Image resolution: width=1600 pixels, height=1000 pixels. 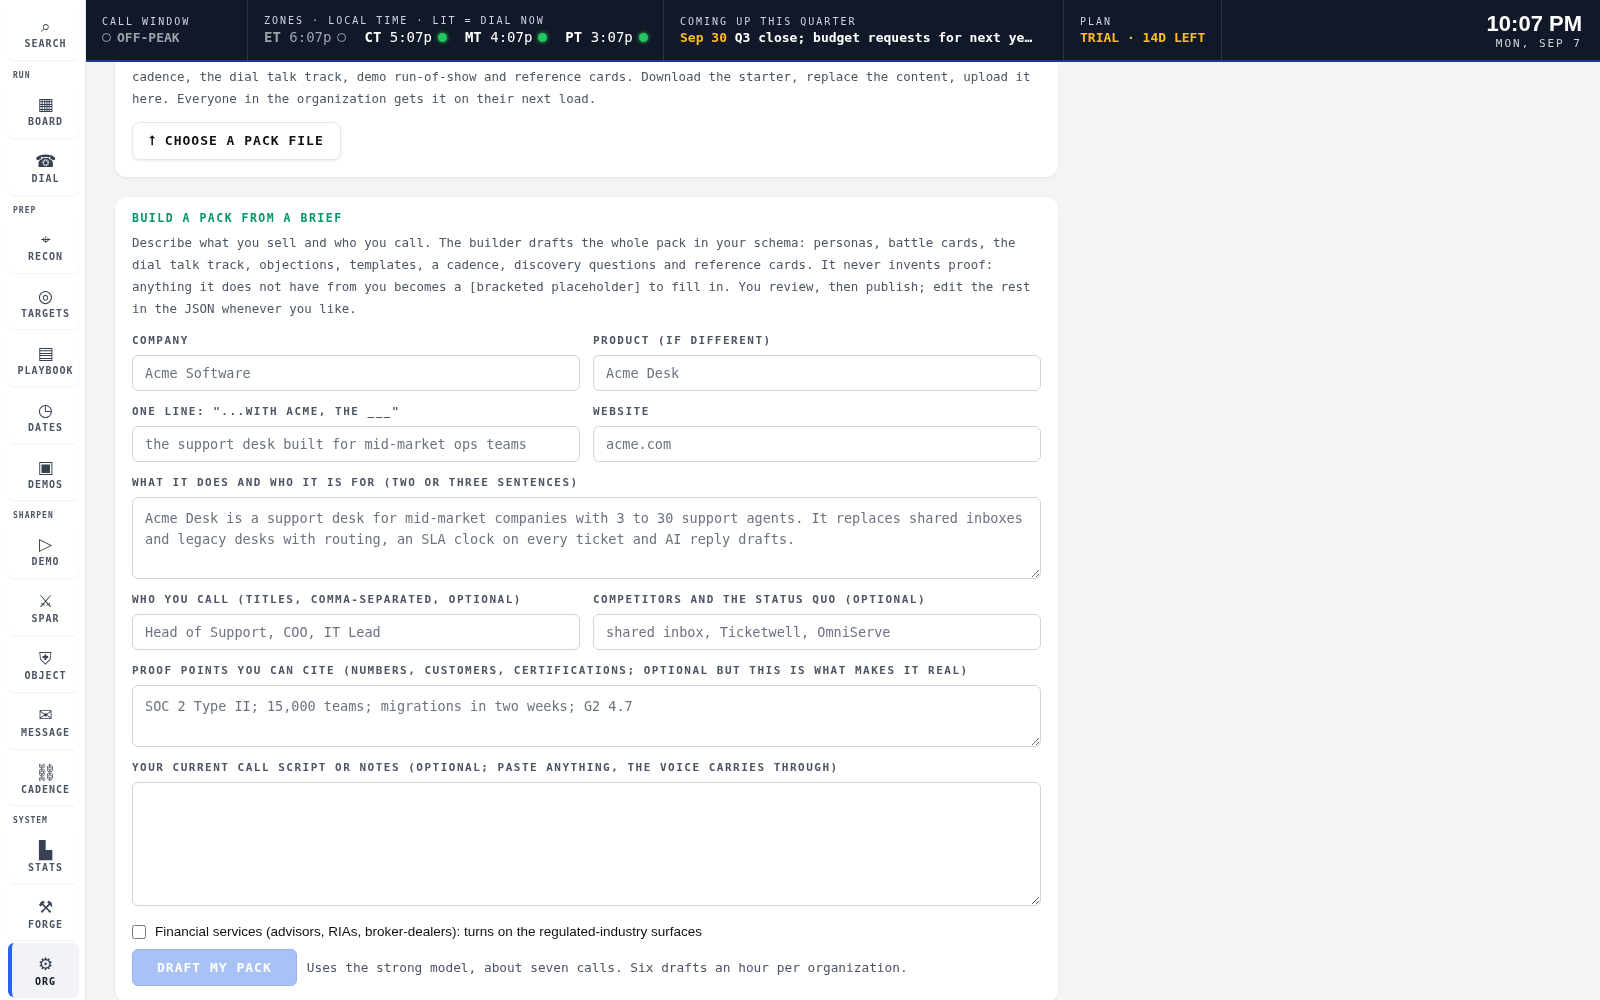 I want to click on zones-label: ZONES · LOCAL TIME · LIT = DIAL NOW, so click(x=405, y=20).